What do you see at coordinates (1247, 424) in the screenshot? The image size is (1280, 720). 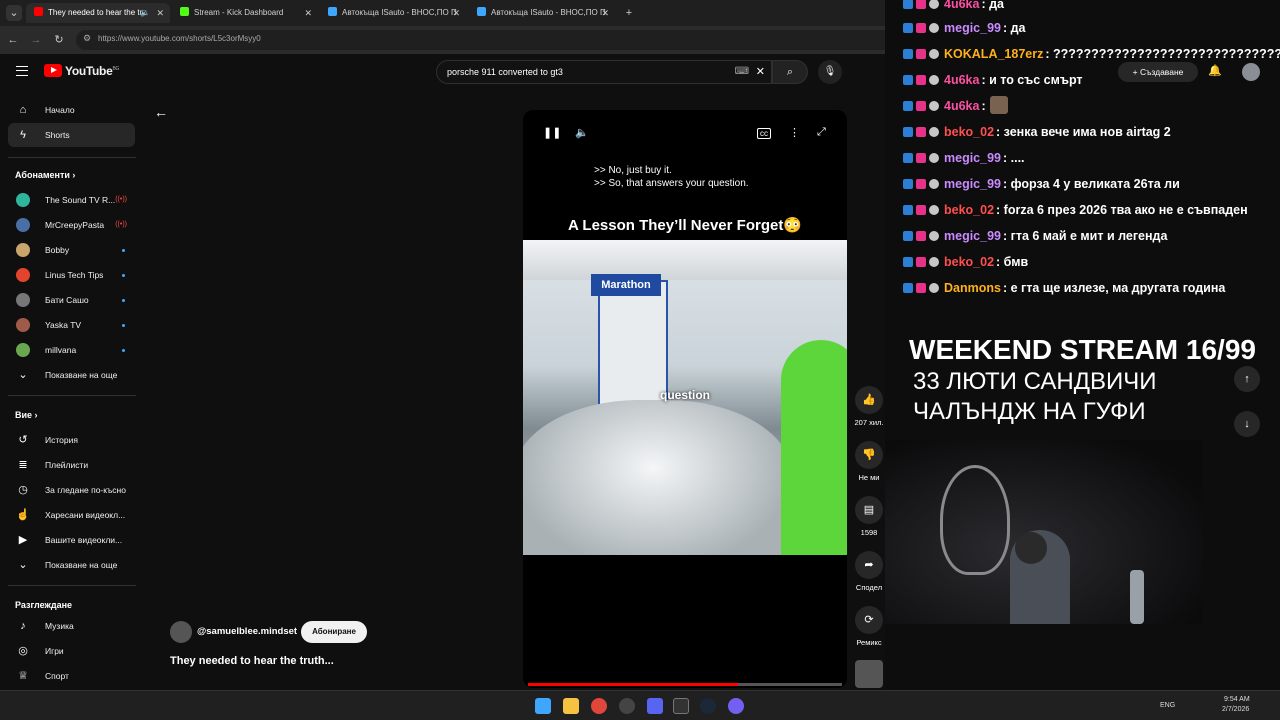 I see `next-short-button: ↓` at bounding box center [1247, 424].